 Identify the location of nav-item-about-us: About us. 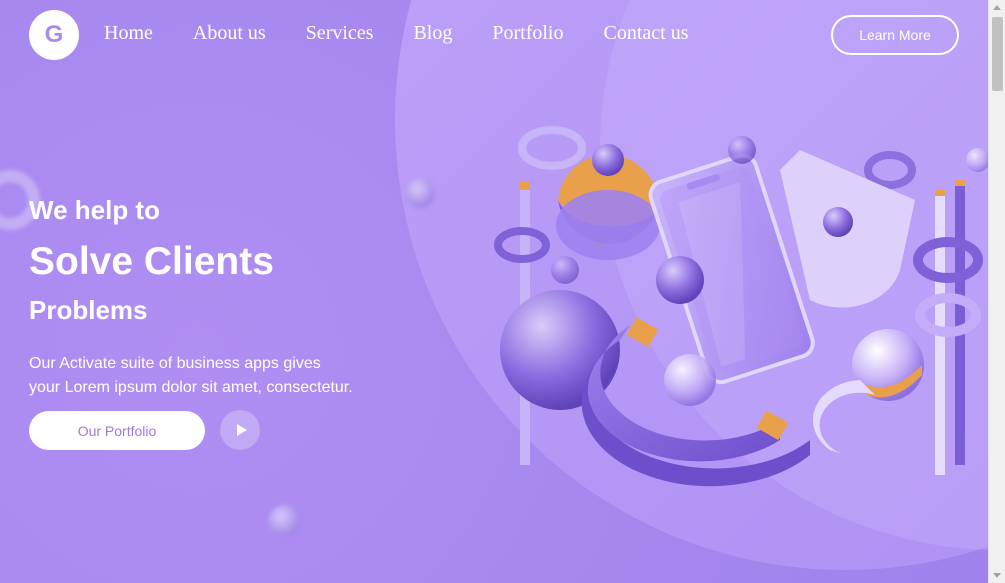
(229, 33).